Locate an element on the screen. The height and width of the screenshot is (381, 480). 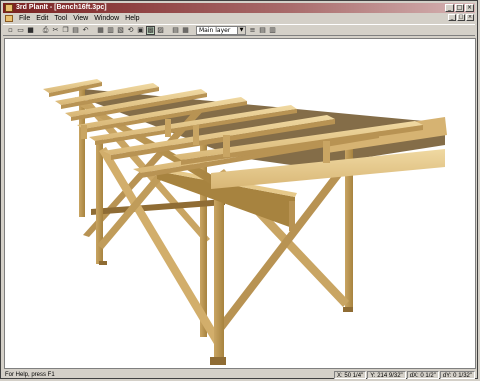
wire-icon: ▣ is located at coordinates (140, 30).